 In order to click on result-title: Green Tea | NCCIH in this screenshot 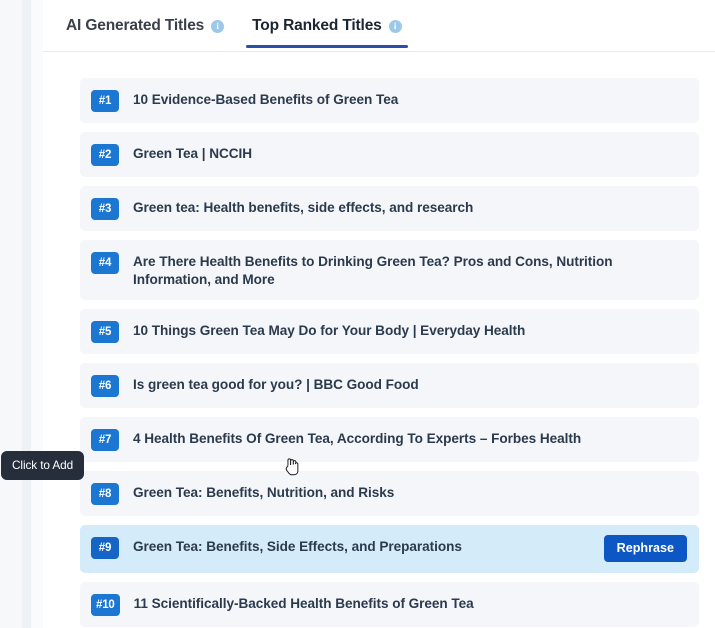, I will do `click(193, 153)`.